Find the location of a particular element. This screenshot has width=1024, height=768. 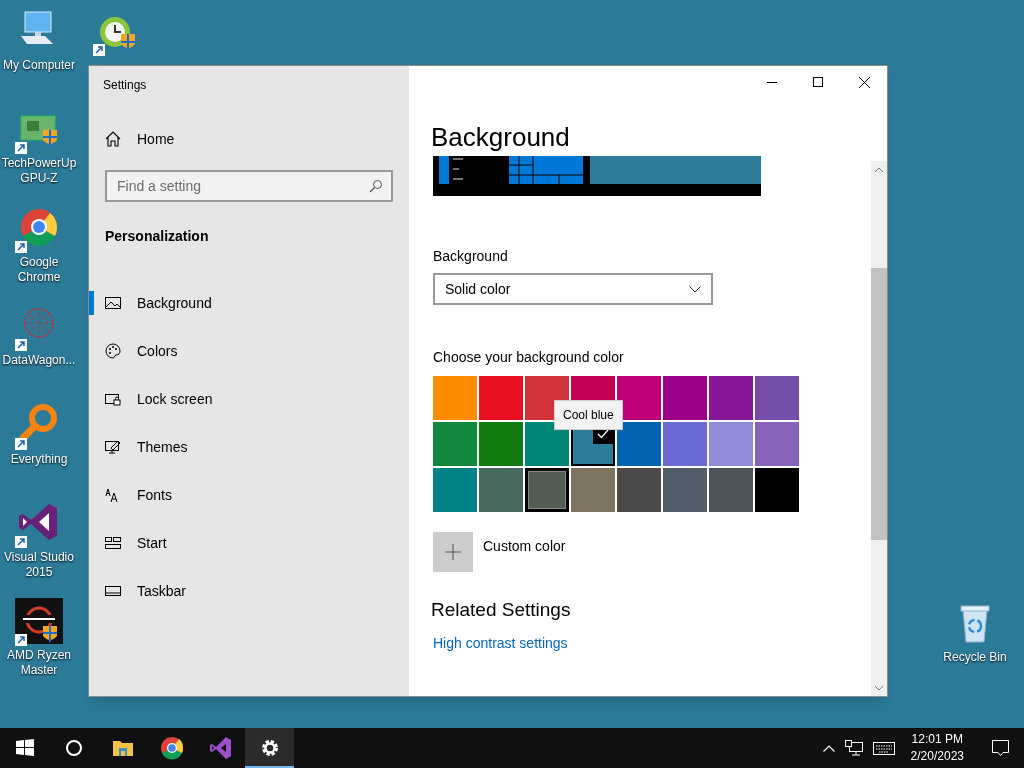

lock-screen-icon is located at coordinates (113, 399).